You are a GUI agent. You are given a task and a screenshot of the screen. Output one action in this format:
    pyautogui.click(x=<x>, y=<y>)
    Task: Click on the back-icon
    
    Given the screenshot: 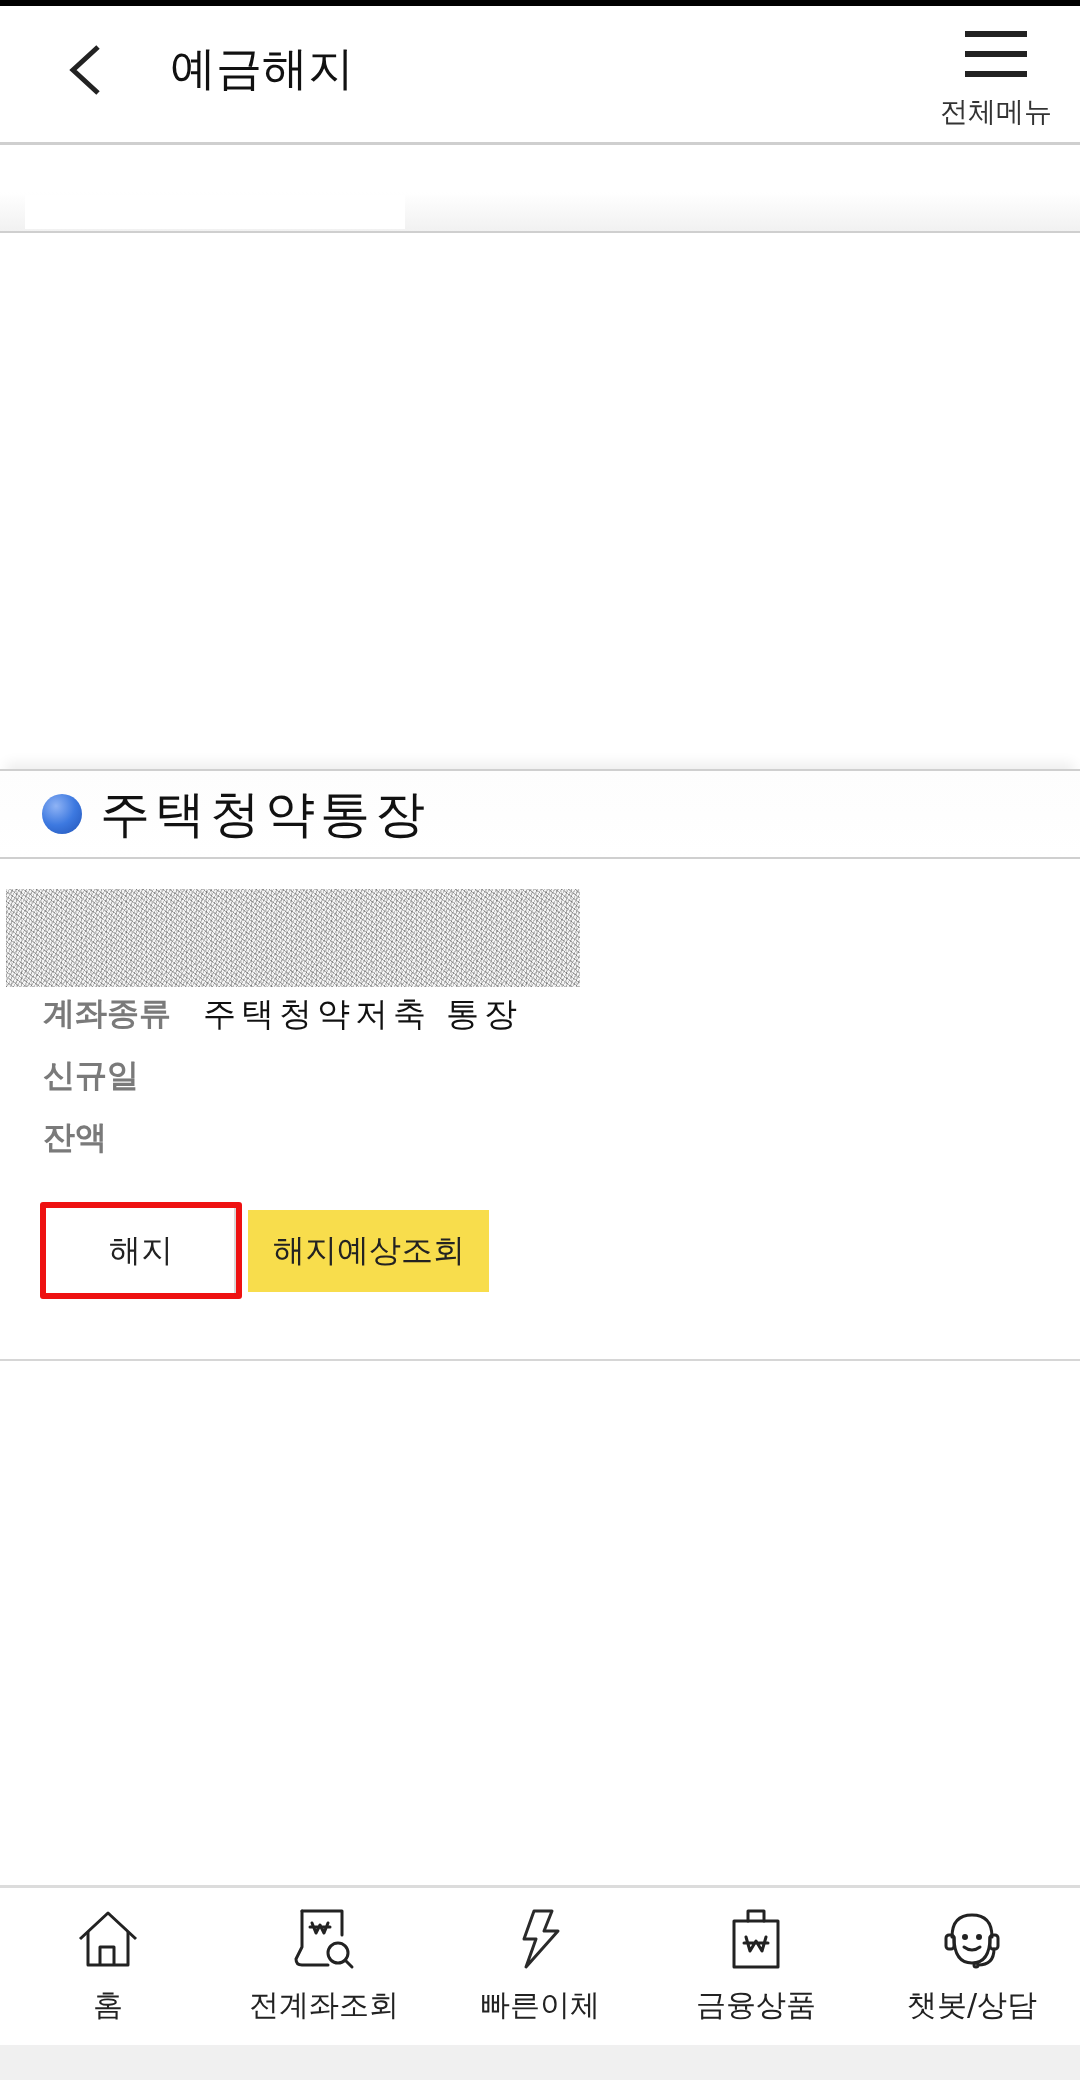 What is the action you would take?
    pyautogui.click(x=85, y=70)
    